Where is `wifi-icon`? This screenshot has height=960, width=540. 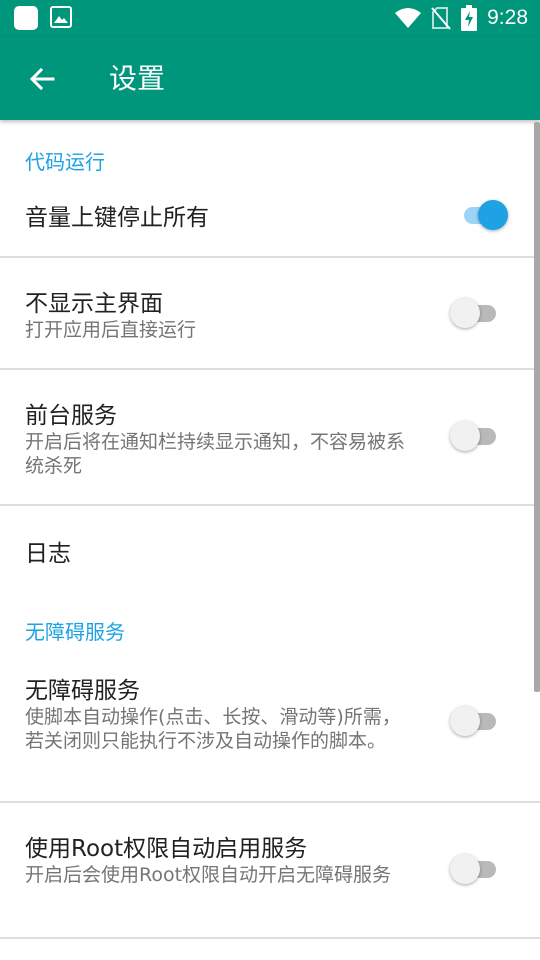 wifi-icon is located at coordinates (408, 18).